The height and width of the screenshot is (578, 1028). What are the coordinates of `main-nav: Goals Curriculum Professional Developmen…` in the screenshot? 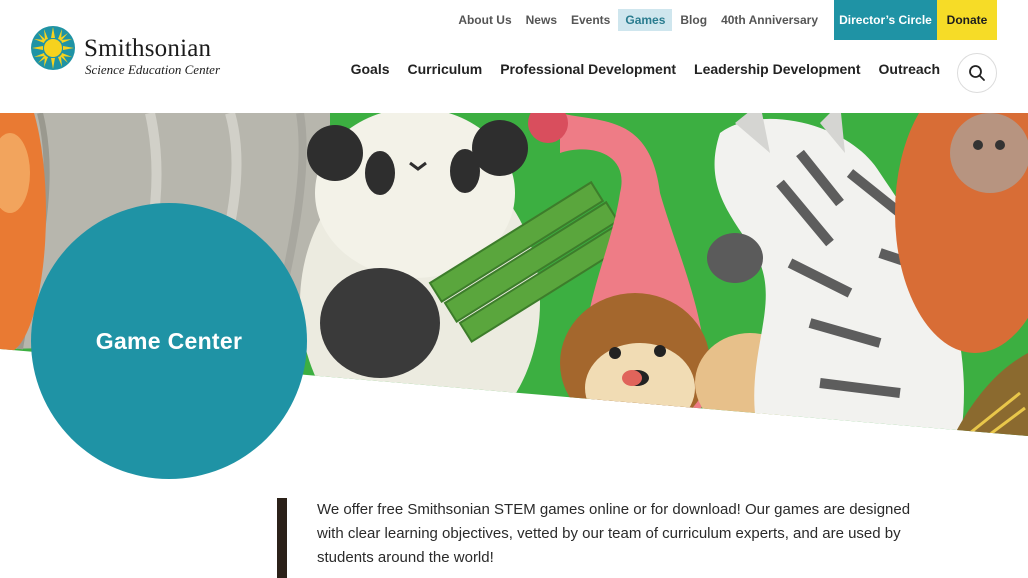 It's located at (636, 69).